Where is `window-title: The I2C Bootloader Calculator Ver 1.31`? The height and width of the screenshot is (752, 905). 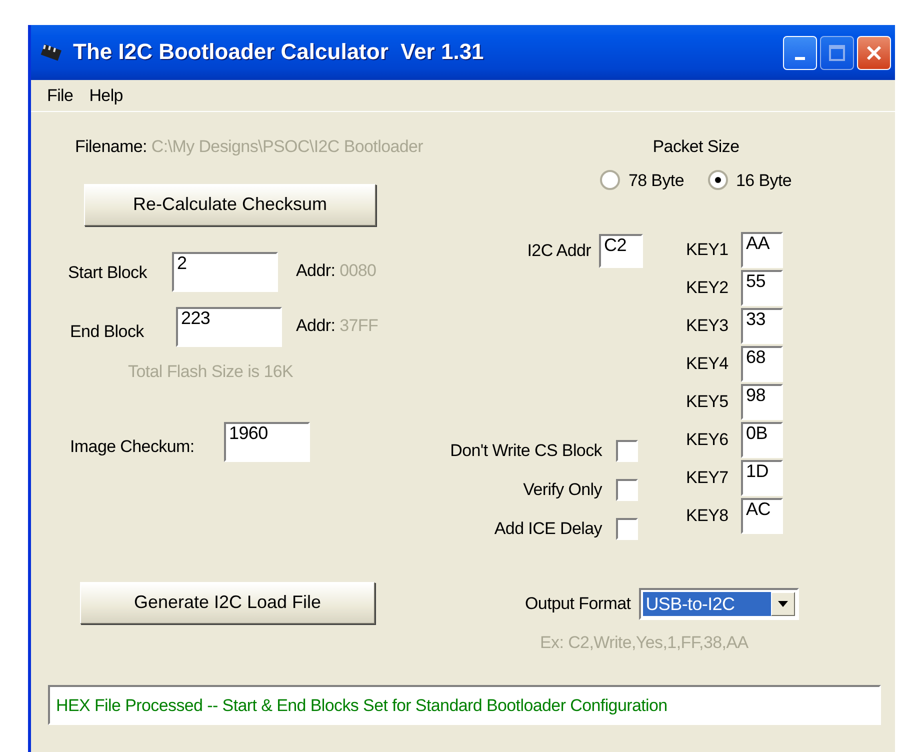
window-title: The I2C Bootloader Calculator Ver 1.31 is located at coordinates (278, 52).